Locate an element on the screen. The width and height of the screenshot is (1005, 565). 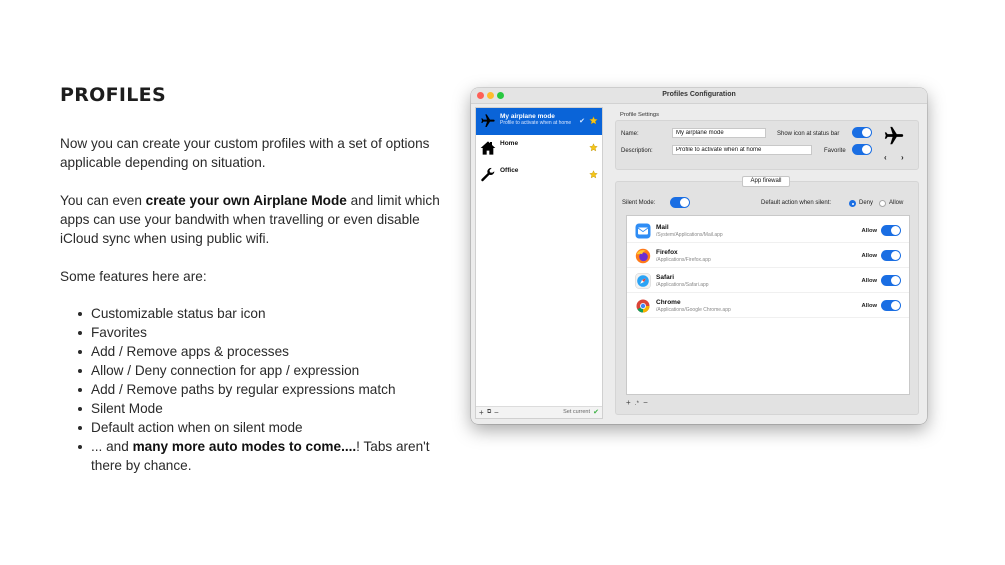
deny-radio is located at coordinates (852, 203).